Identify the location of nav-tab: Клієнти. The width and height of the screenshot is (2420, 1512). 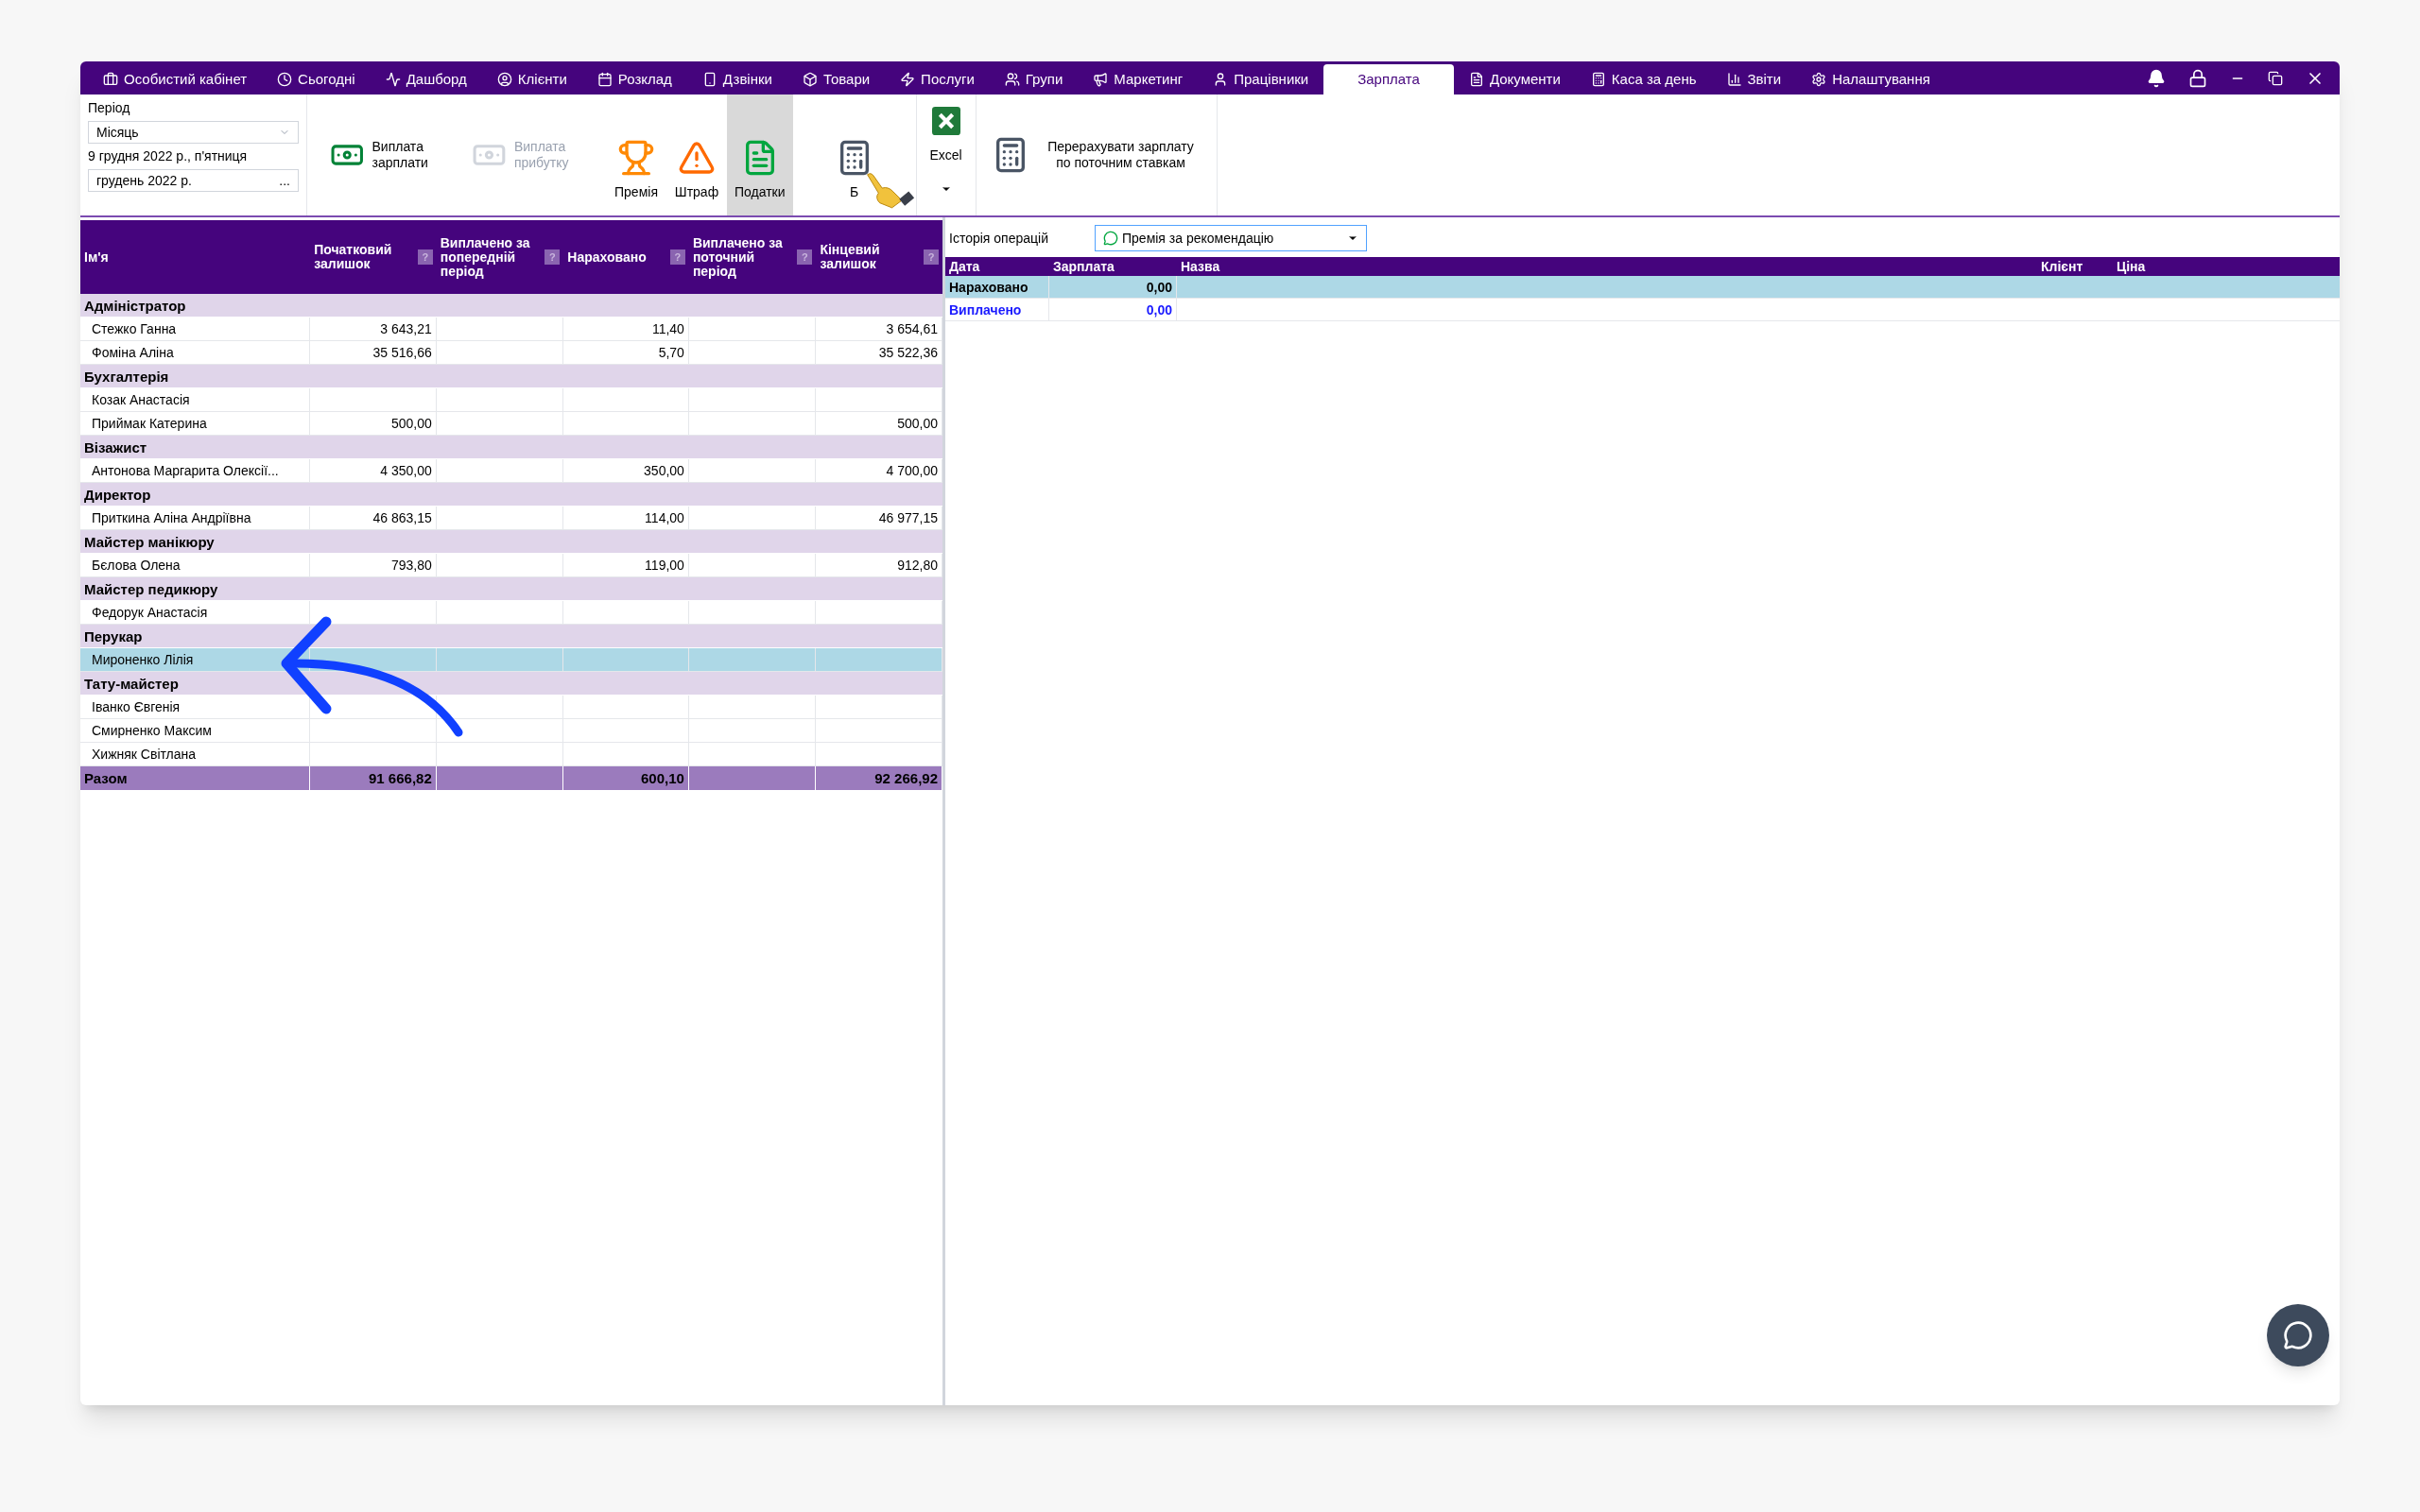
(531, 79).